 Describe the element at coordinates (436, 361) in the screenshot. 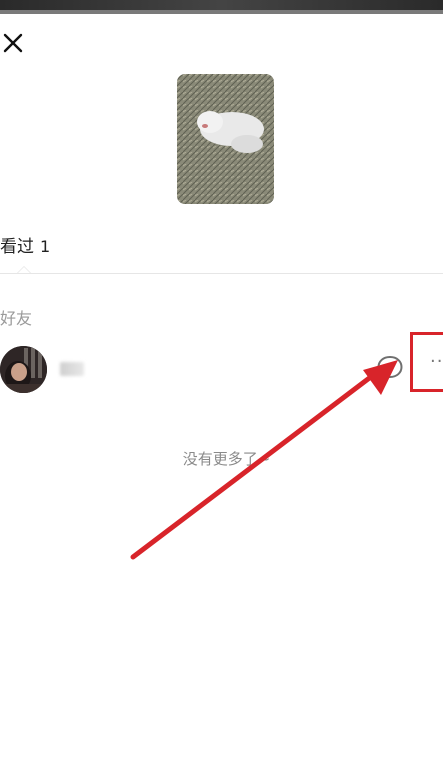

I see `more-dots-icon: ··` at that location.